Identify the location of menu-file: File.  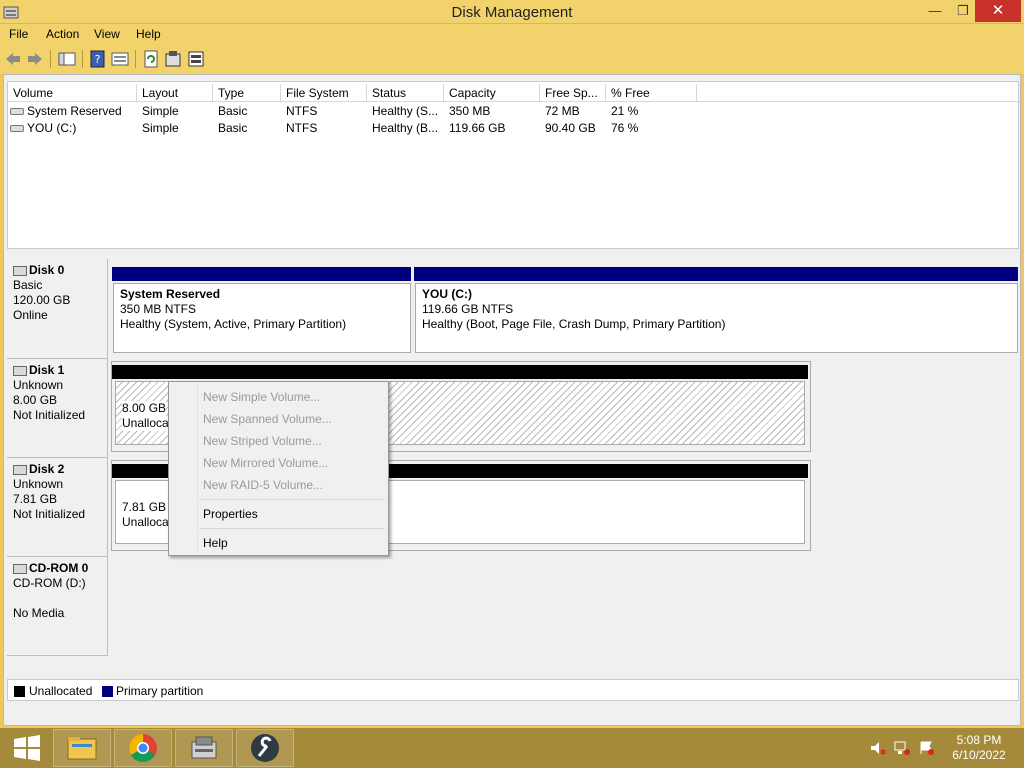
(18, 34).